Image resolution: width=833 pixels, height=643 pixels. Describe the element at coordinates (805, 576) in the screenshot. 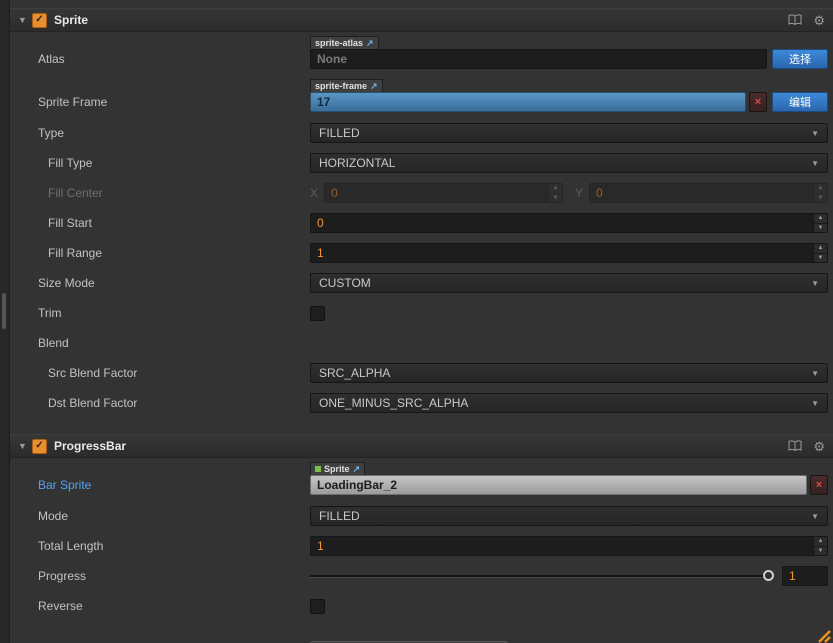

I see `progress-value-field: 1` at that location.